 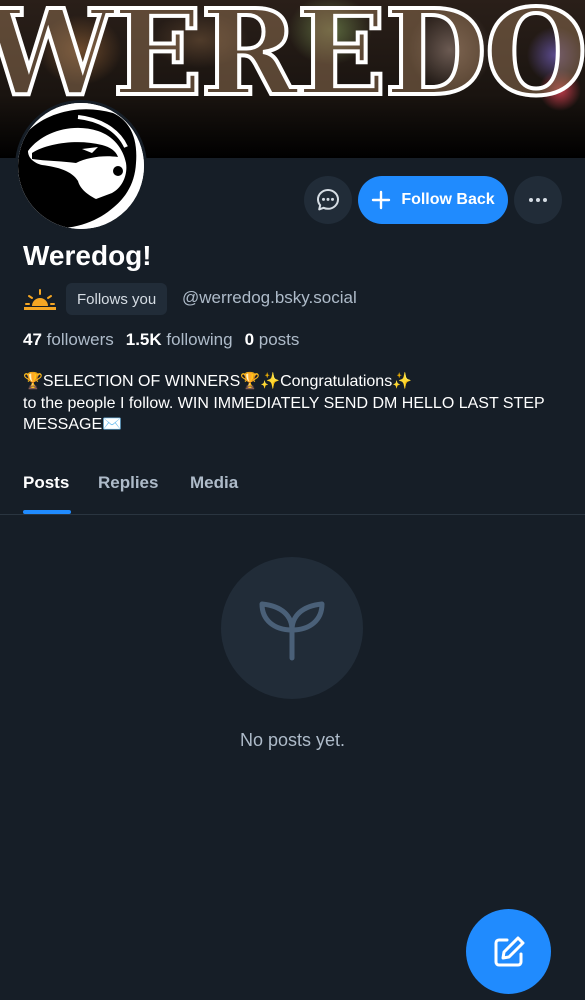 I want to click on chat-bubble-icon, so click(x=328, y=200).